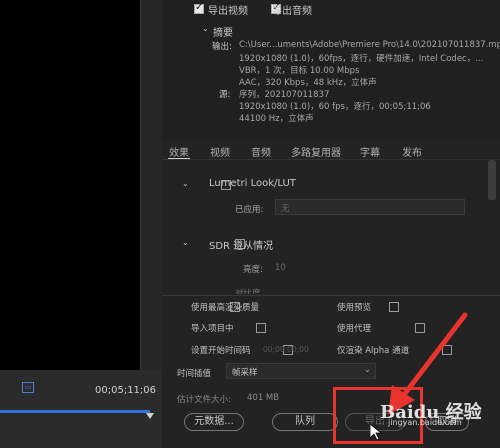 The width and height of the screenshot is (500, 448). What do you see at coordinates (301, 371) in the screenshot?
I see `time-interpolation-select: 帧采样 ⌄` at bounding box center [301, 371].